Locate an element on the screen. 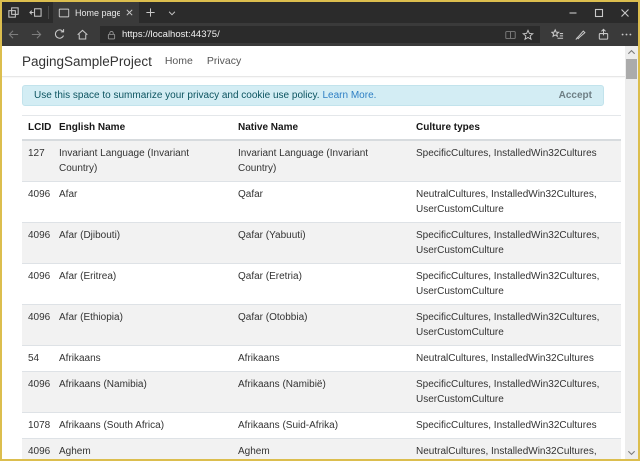  back-button is located at coordinates (13, 34).